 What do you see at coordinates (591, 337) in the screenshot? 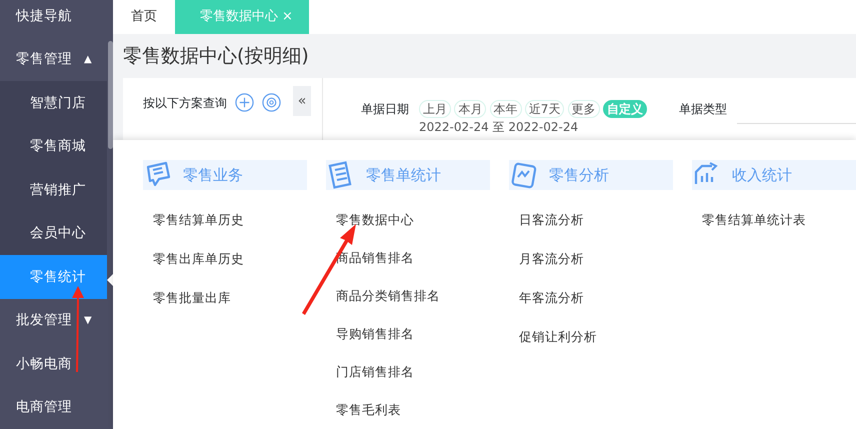
I see `menu-item: 促销让利分析` at bounding box center [591, 337].